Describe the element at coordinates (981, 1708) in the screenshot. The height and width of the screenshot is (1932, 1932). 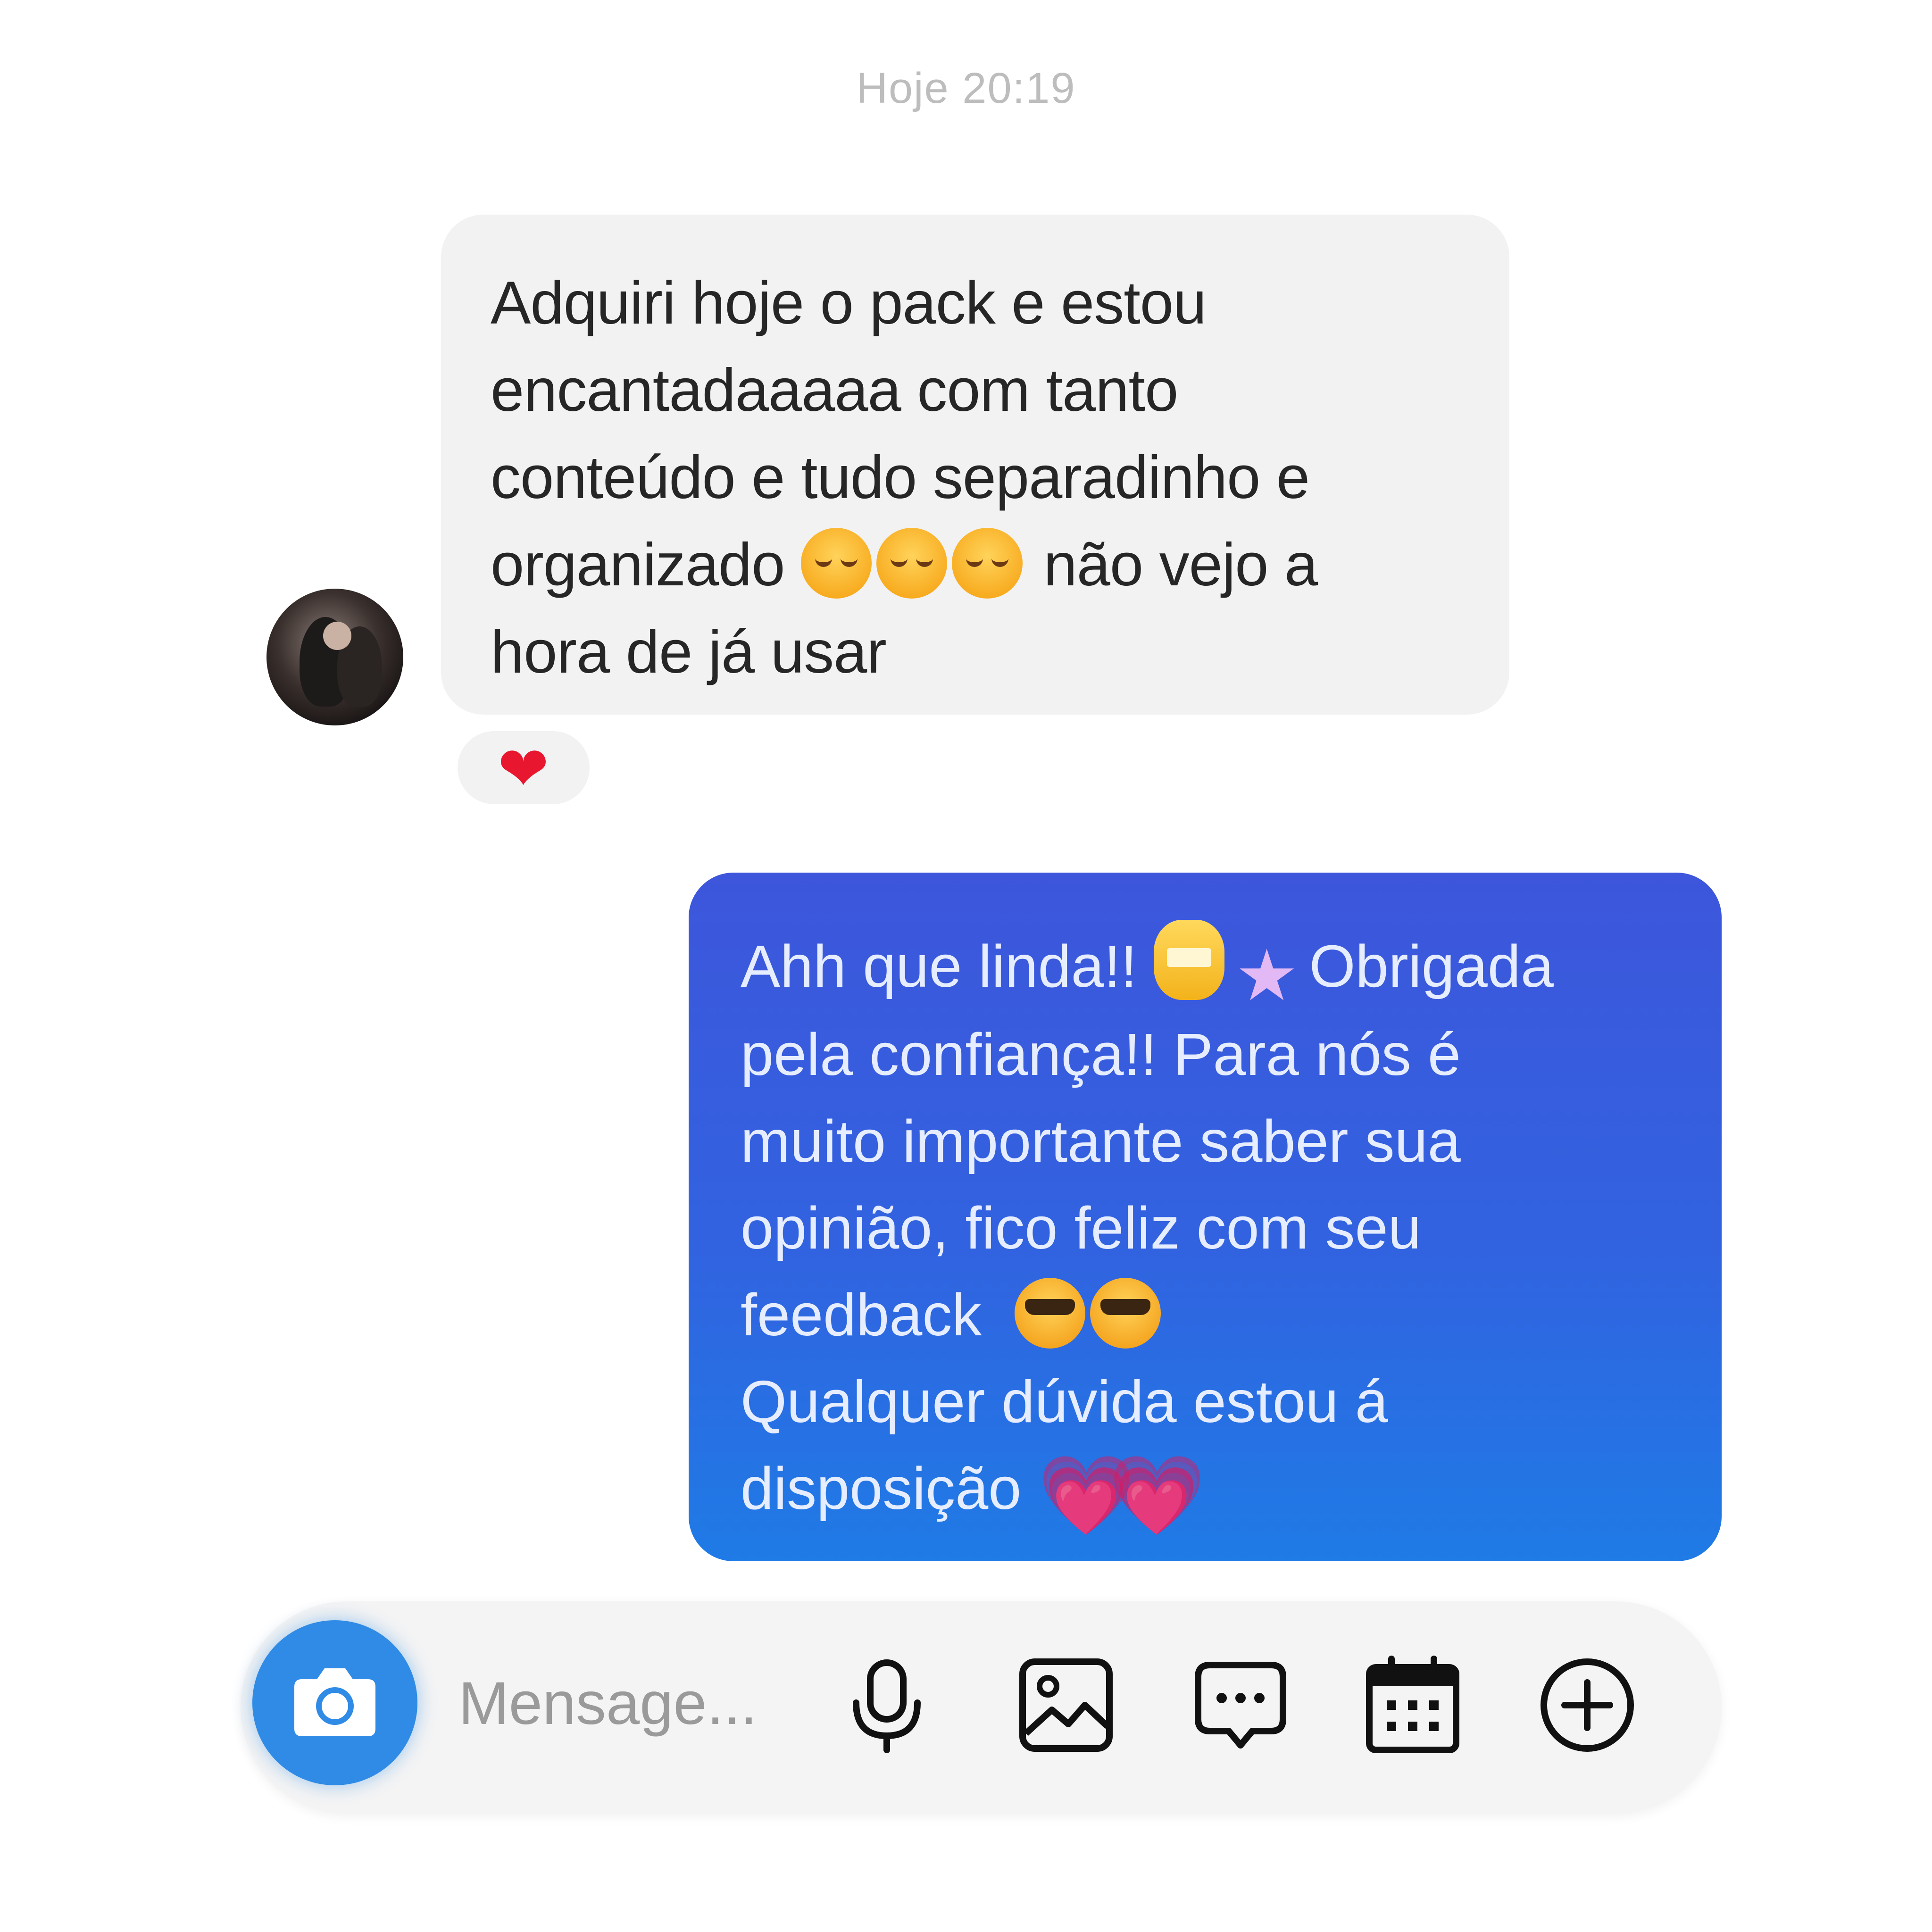
I see `message-composer` at that location.